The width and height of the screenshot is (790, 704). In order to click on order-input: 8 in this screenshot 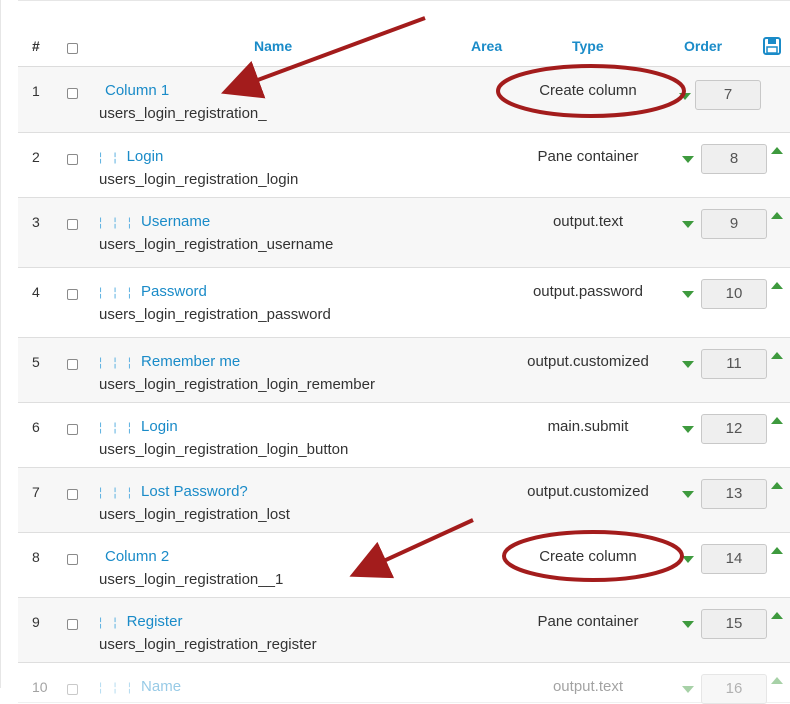, I will do `click(734, 159)`.